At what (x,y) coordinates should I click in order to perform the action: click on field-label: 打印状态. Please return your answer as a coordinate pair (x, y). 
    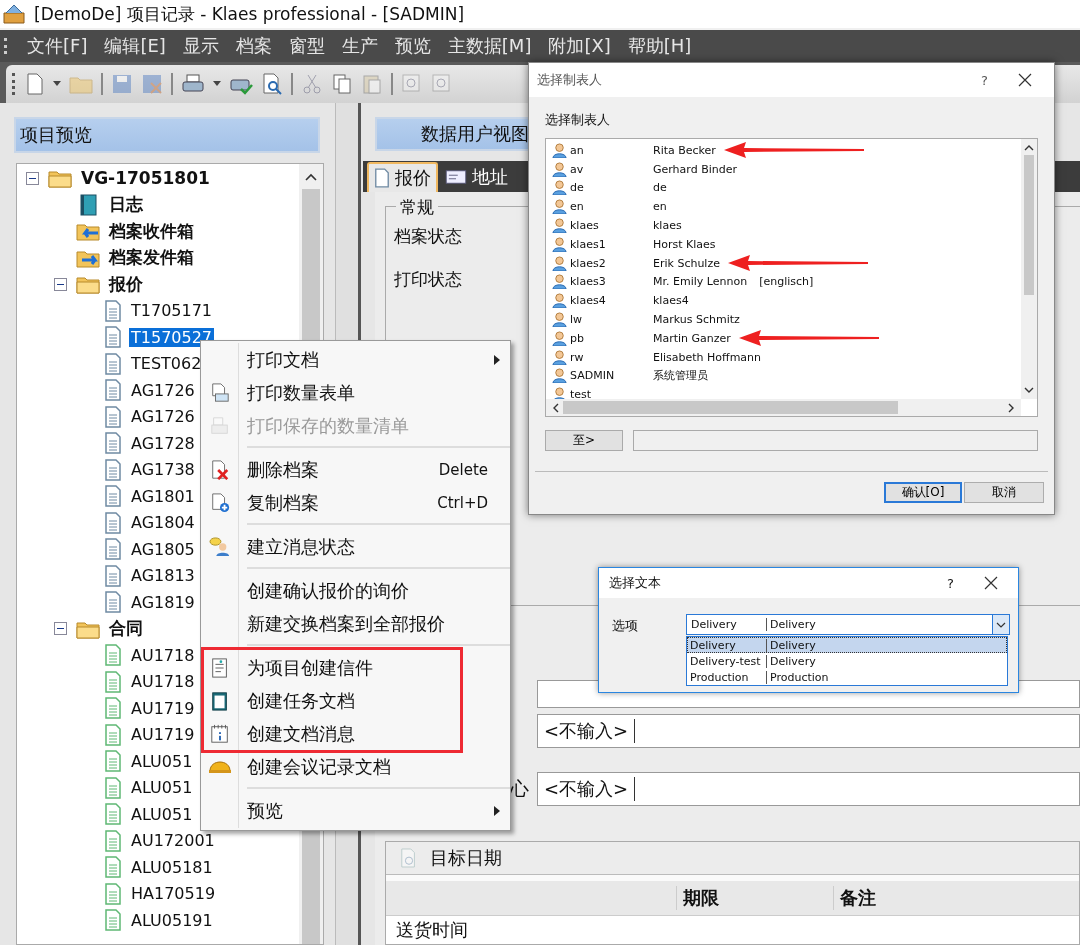
    Looking at the image, I should click on (428, 279).